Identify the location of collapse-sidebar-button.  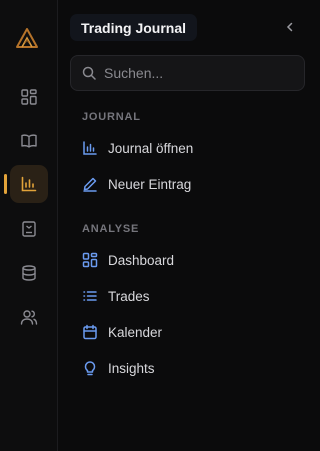
(290, 27).